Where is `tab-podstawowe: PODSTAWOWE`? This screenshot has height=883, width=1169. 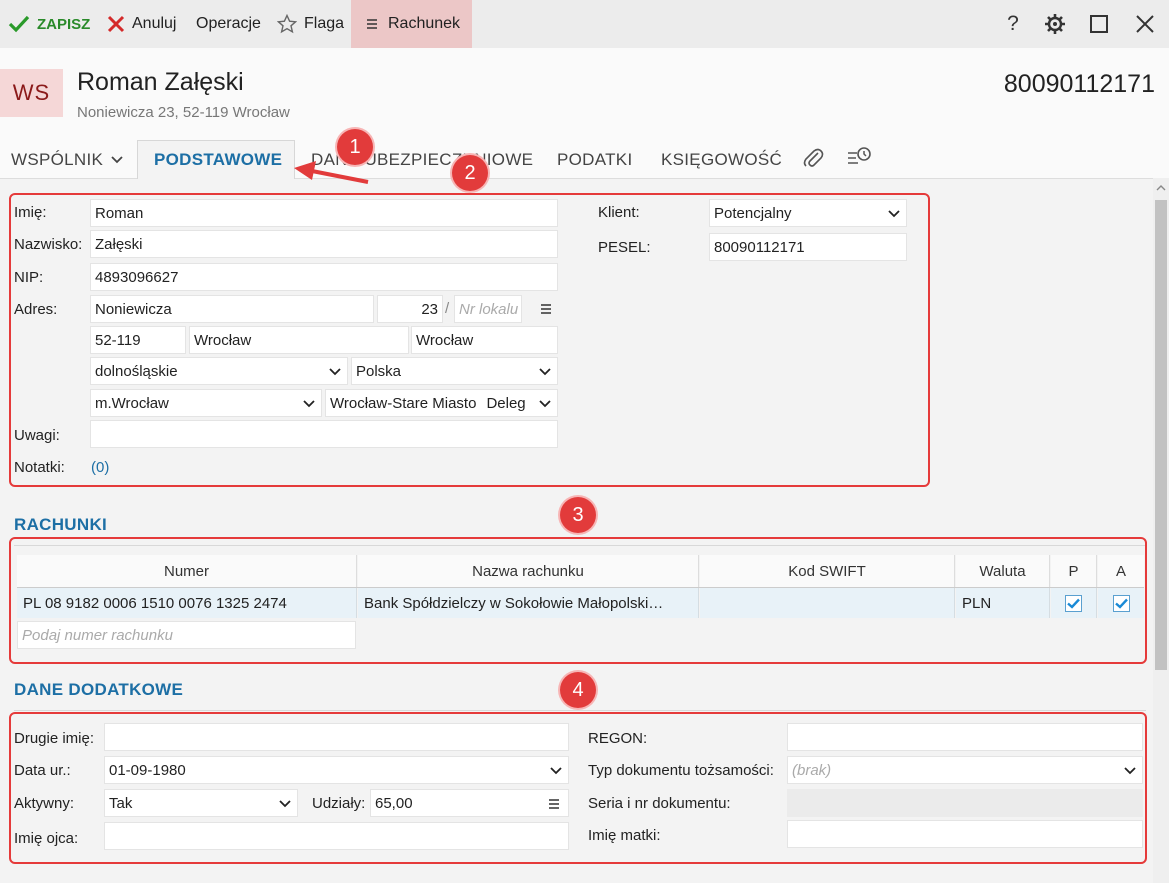
tab-podstawowe: PODSTAWOWE is located at coordinates (216, 159).